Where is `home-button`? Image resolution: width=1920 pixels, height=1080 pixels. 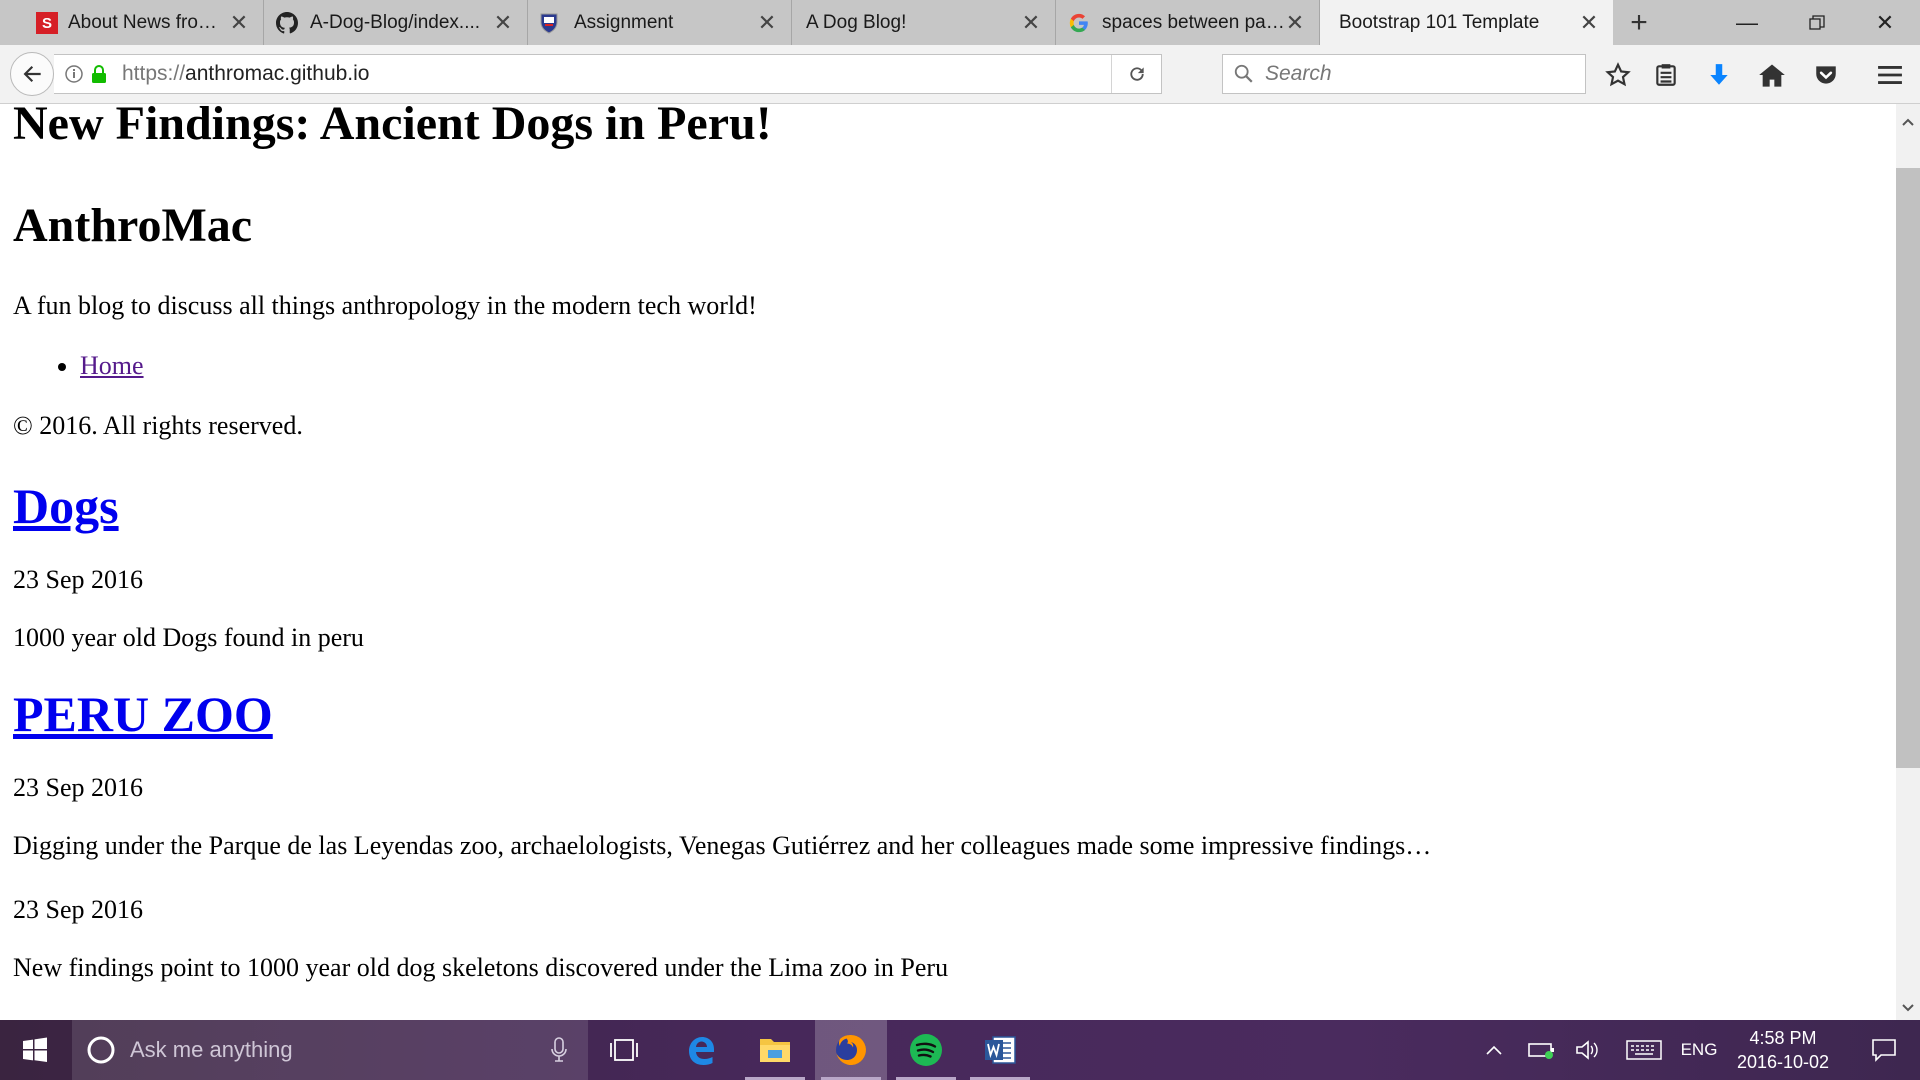 home-button is located at coordinates (1772, 75).